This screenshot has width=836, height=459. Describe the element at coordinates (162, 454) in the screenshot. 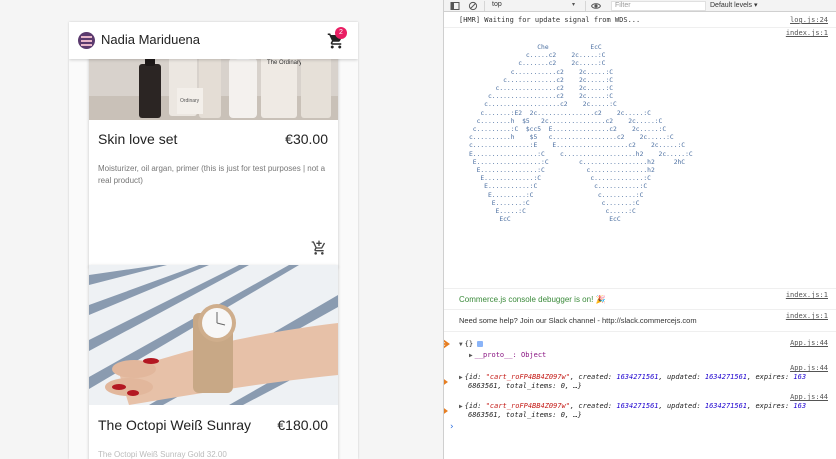

I see `product-description: The Octopi Weiß Sunray Gold 32.00` at that location.